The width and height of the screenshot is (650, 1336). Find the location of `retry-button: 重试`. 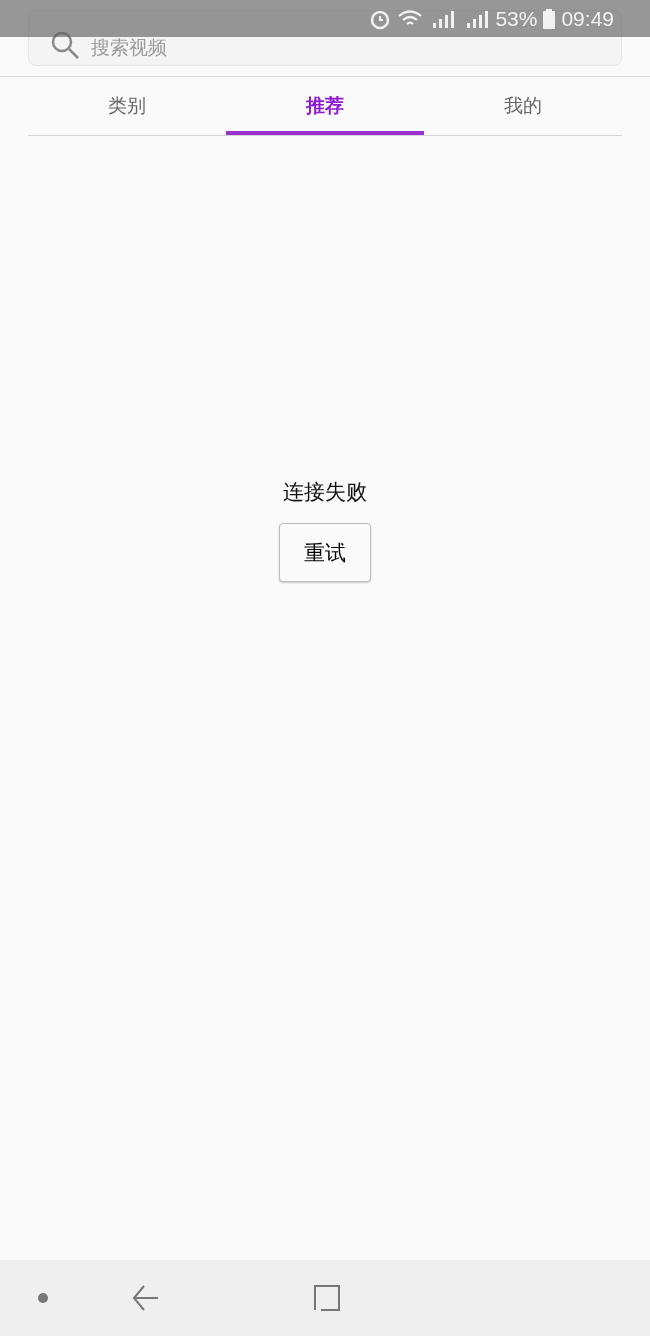

retry-button: 重试 is located at coordinates (325, 552).